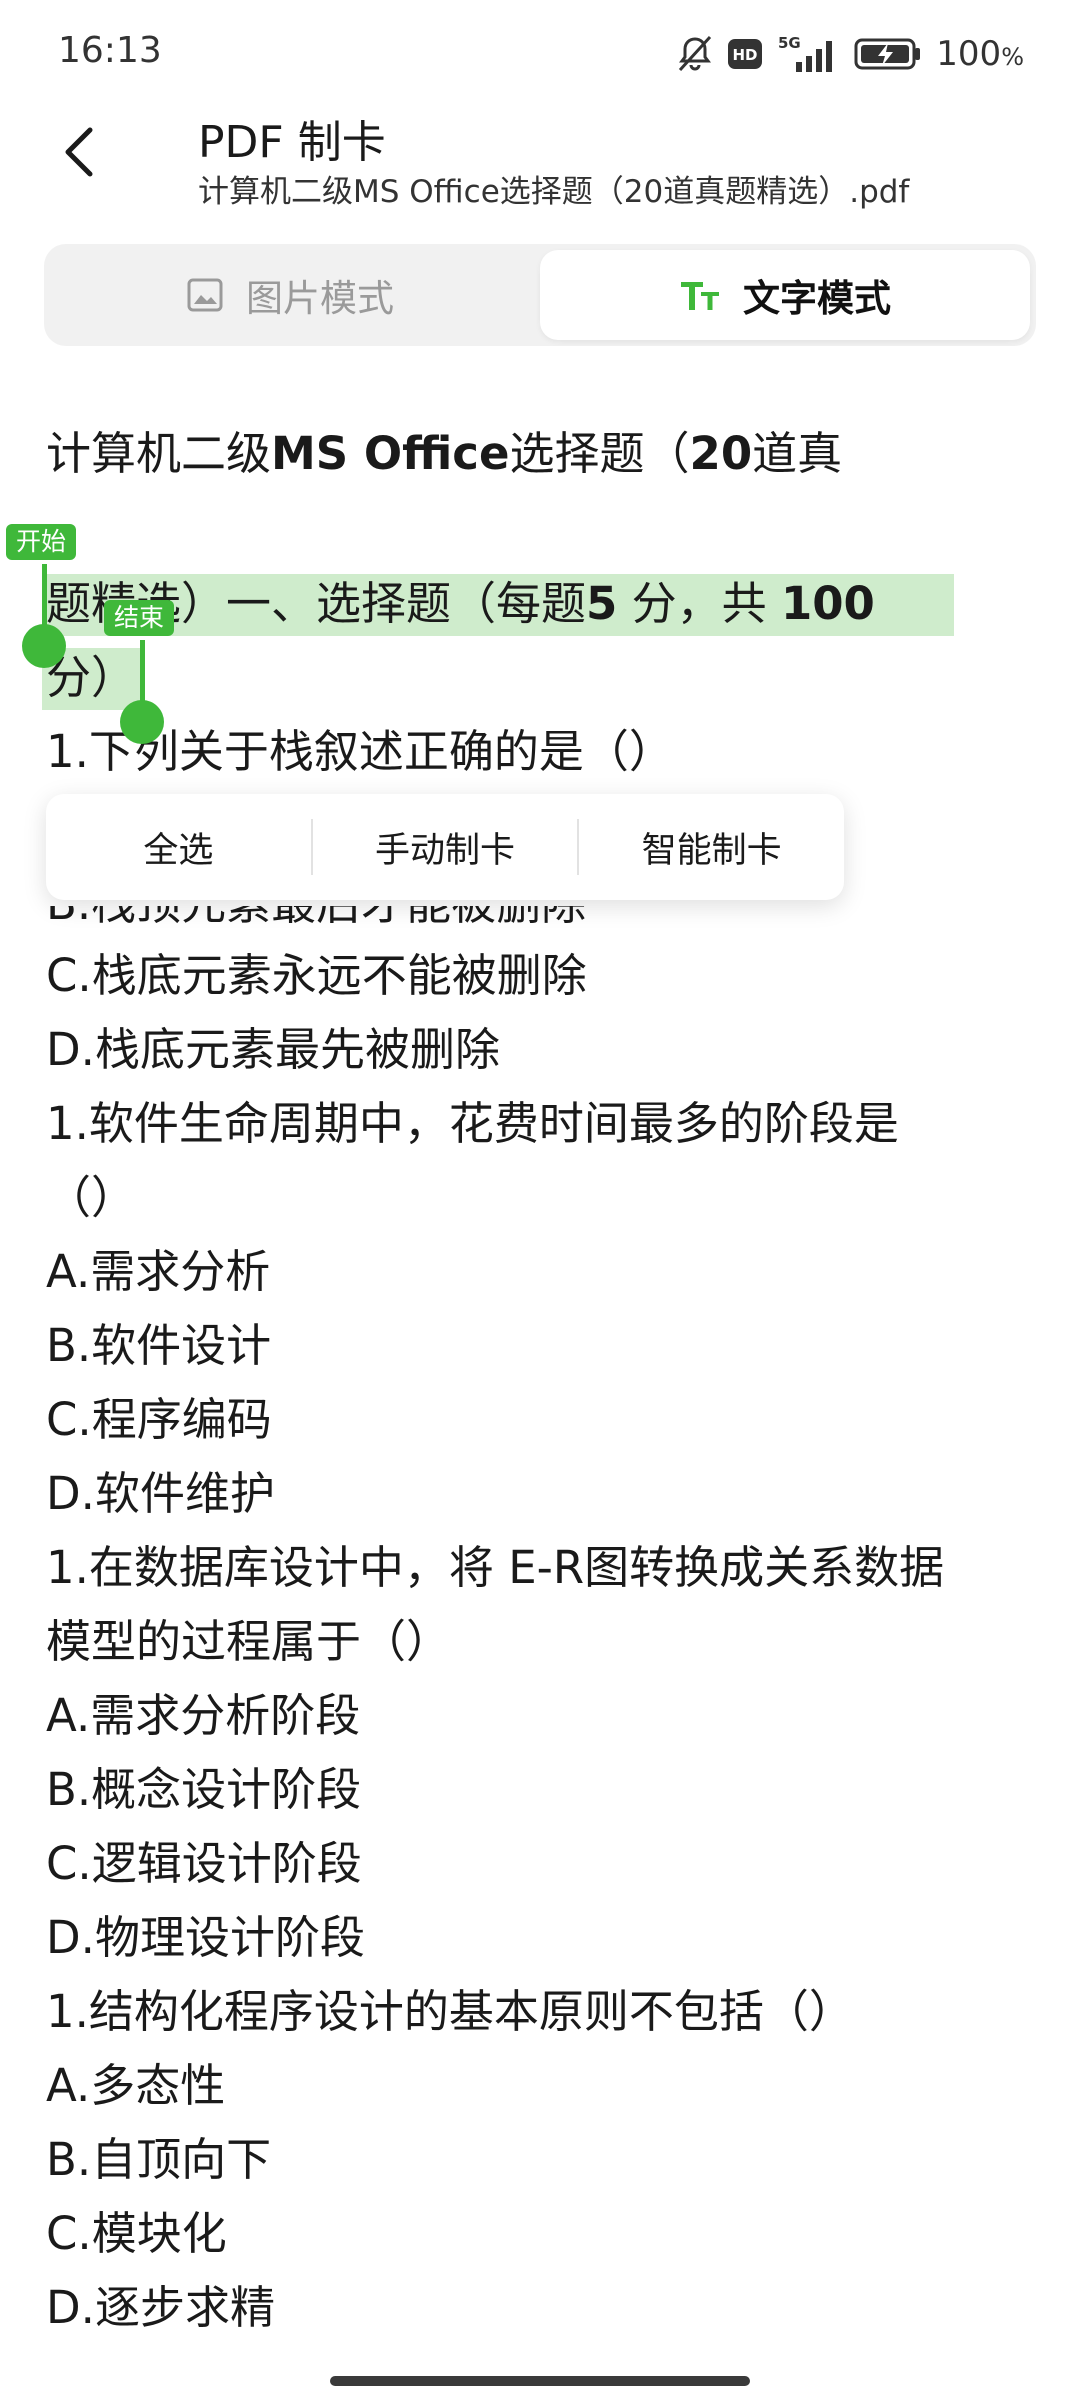 This screenshot has width=1080, height=2400. I want to click on chevron-left-icon, so click(79, 152).